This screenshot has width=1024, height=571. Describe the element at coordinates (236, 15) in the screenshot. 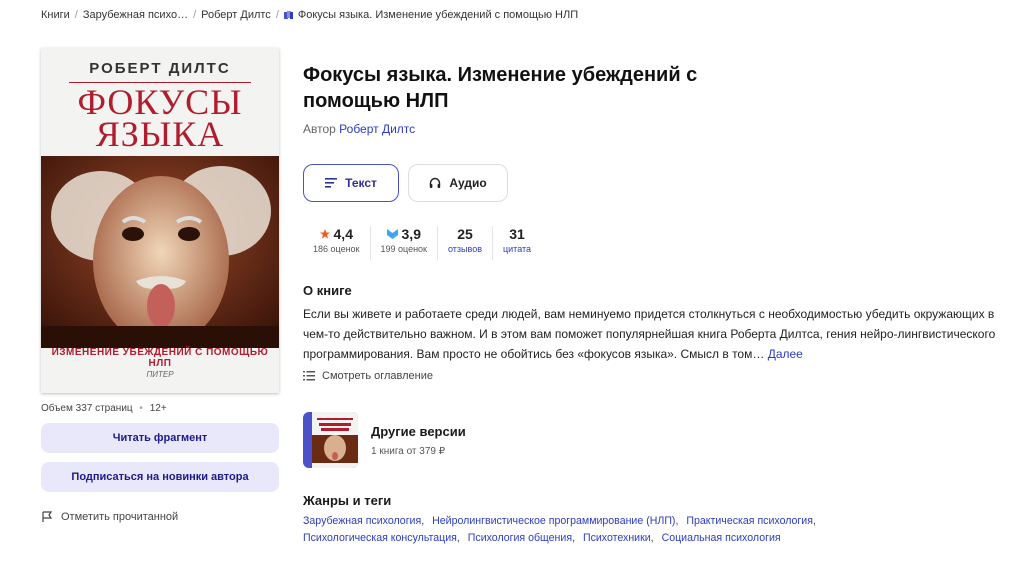

I see `breadcrumb-author: Роберт Дилтс` at that location.